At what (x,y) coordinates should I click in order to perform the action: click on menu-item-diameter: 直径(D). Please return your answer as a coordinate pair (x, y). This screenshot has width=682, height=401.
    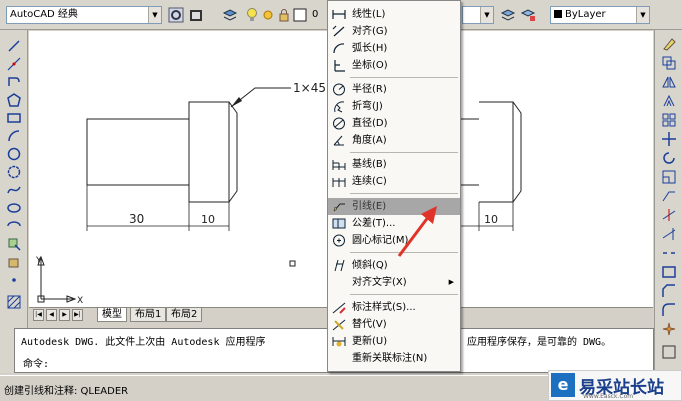
    Looking at the image, I should click on (394, 123).